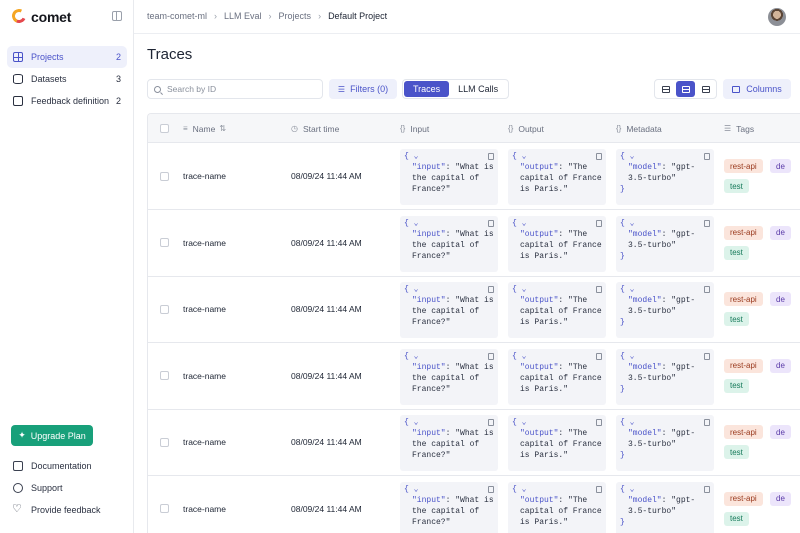  What do you see at coordinates (222, 128) in the screenshot?
I see `sort-icon: ⇅` at bounding box center [222, 128].